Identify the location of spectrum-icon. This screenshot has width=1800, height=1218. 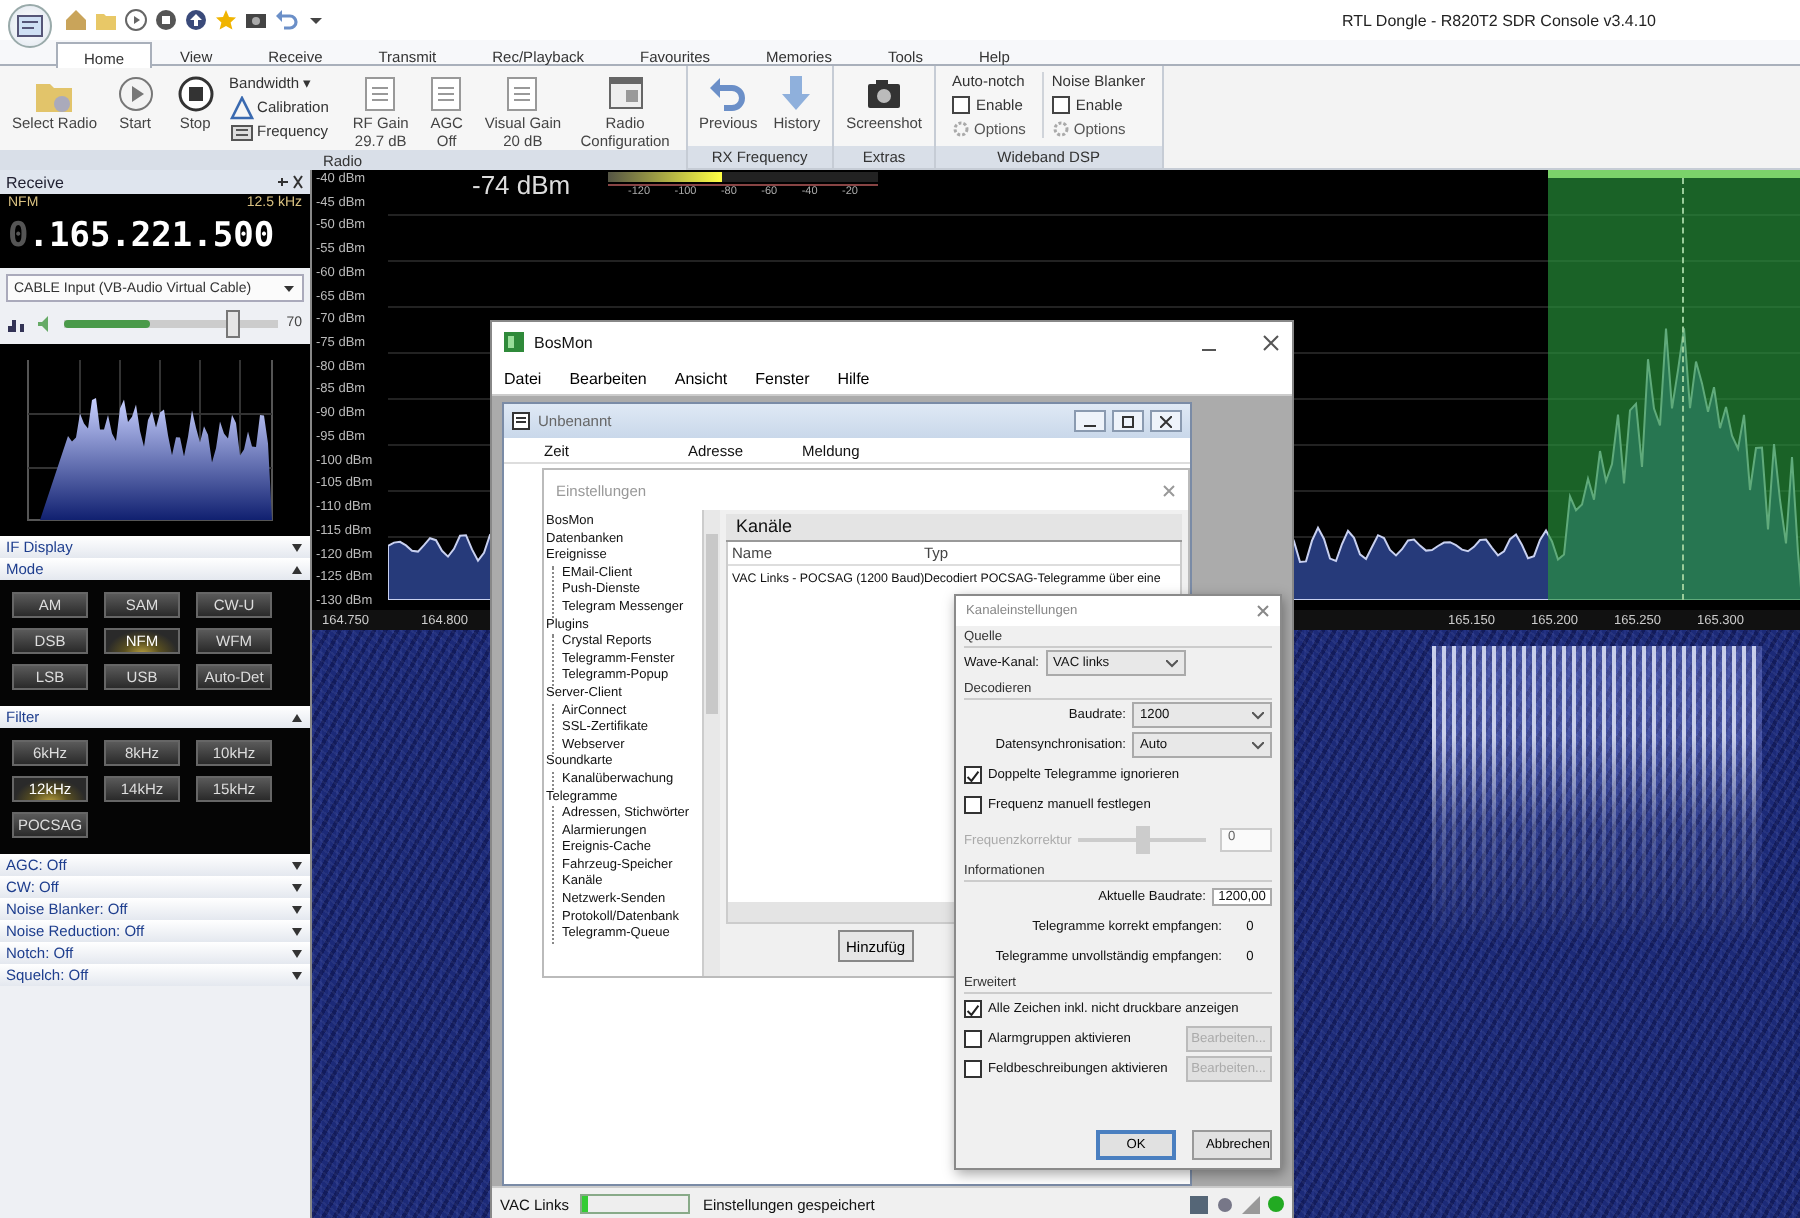
(18, 323).